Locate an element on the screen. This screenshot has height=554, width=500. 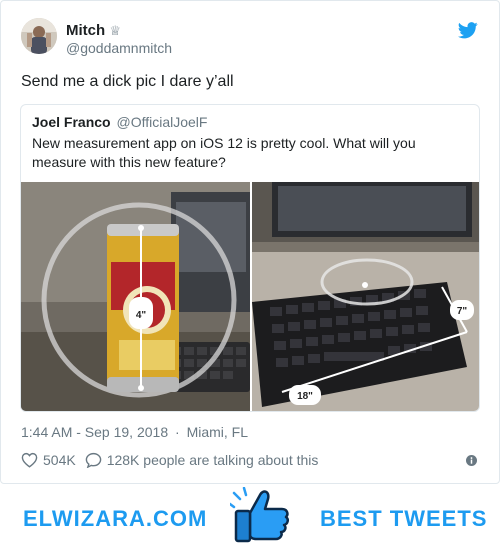
tweet-location: Miami, FL is located at coordinates (217, 432).